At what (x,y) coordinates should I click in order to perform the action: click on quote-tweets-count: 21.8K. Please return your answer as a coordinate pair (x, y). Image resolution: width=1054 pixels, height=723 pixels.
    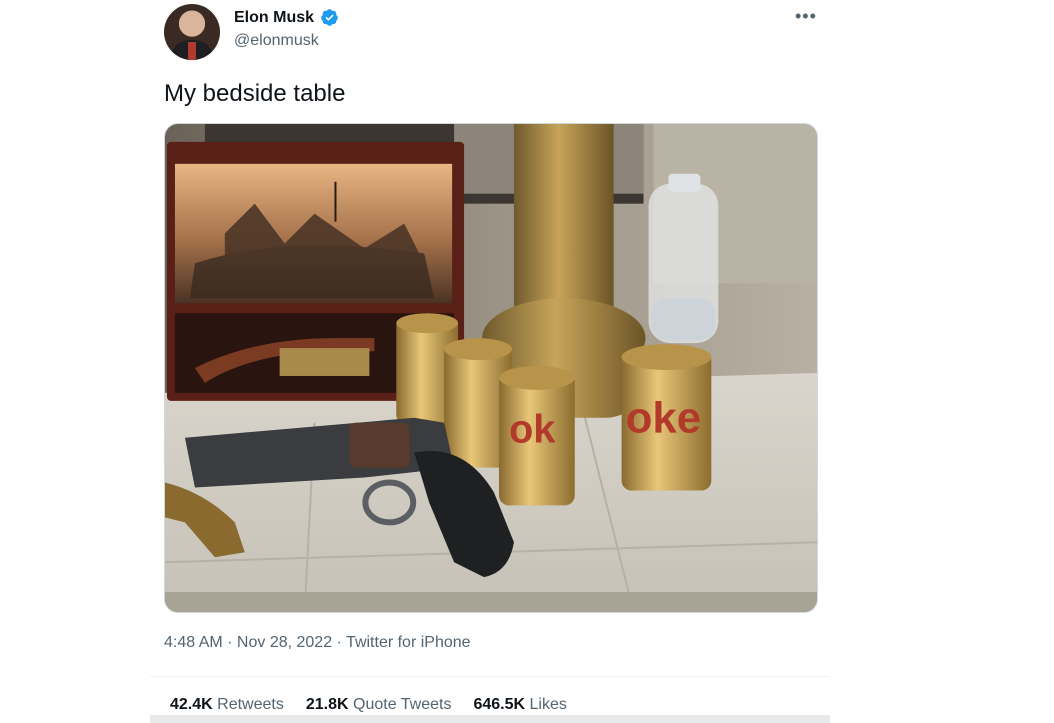
    Looking at the image, I should click on (327, 704).